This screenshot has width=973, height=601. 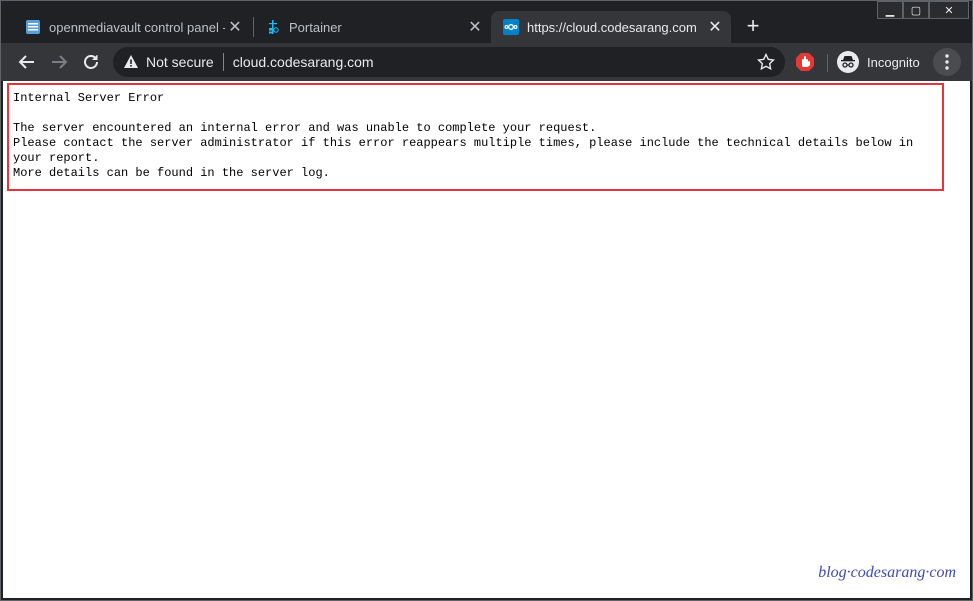 I want to click on arrow-right-icon, so click(x=60, y=62).